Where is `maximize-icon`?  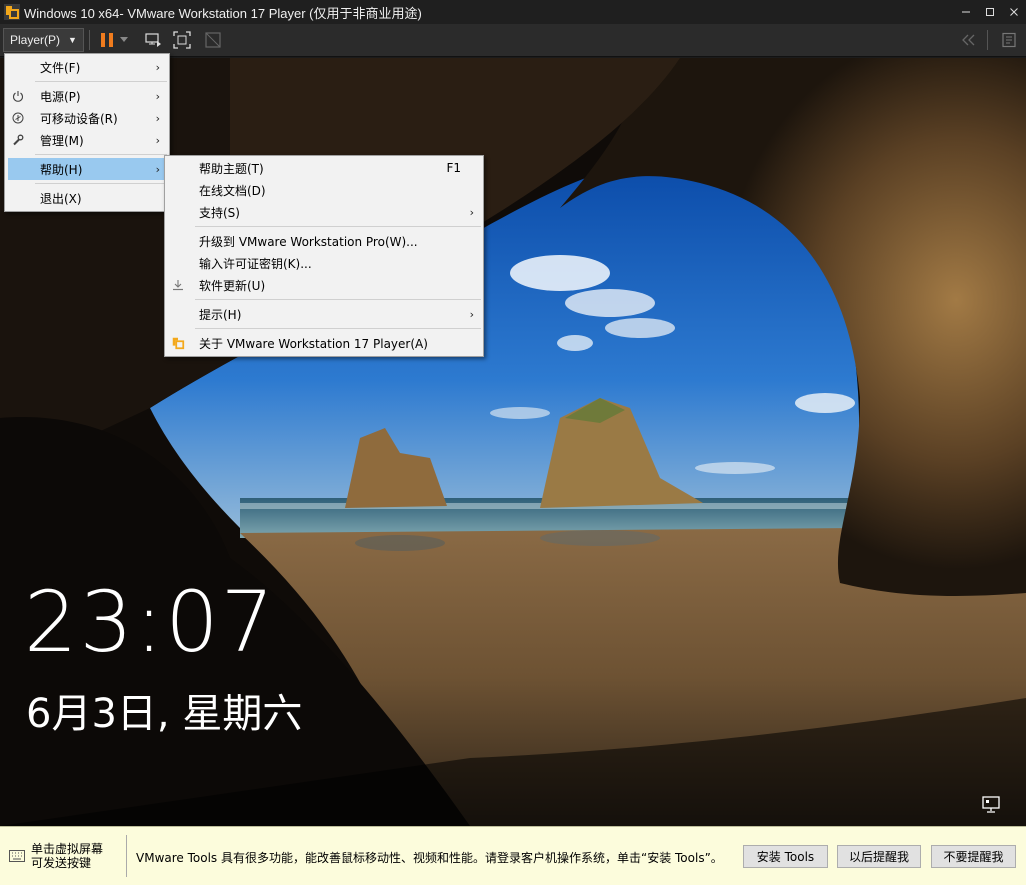
maximize-icon is located at coordinates (990, 12).